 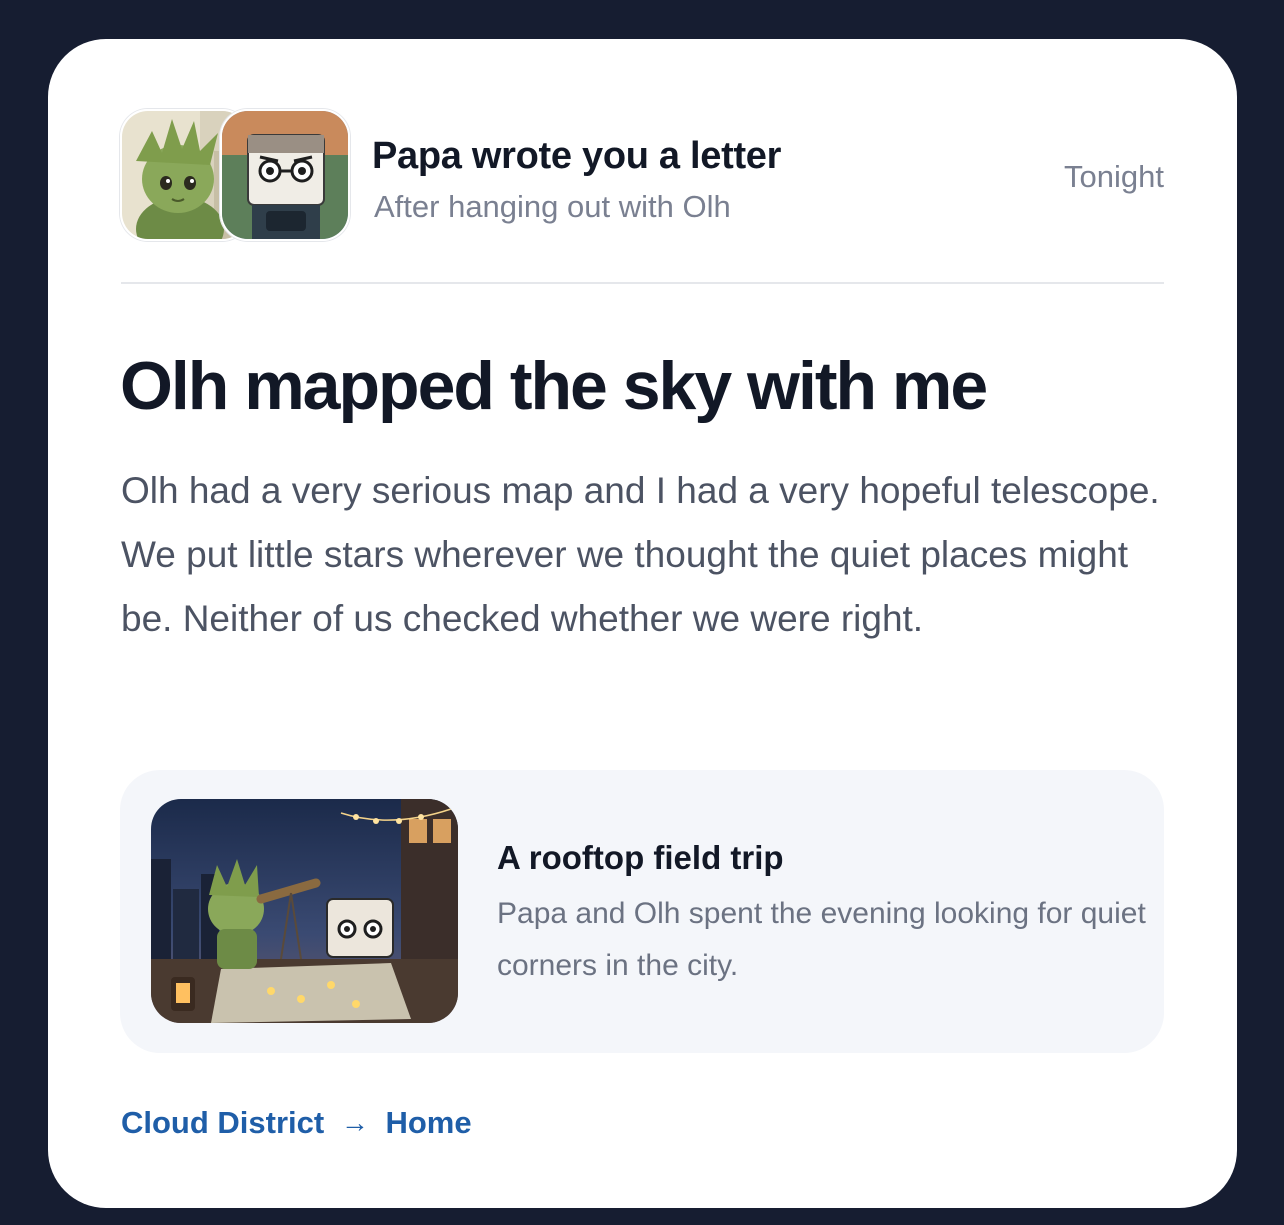 I want to click on letter-headline: Olh mapped the sky with me, so click(x=554, y=386).